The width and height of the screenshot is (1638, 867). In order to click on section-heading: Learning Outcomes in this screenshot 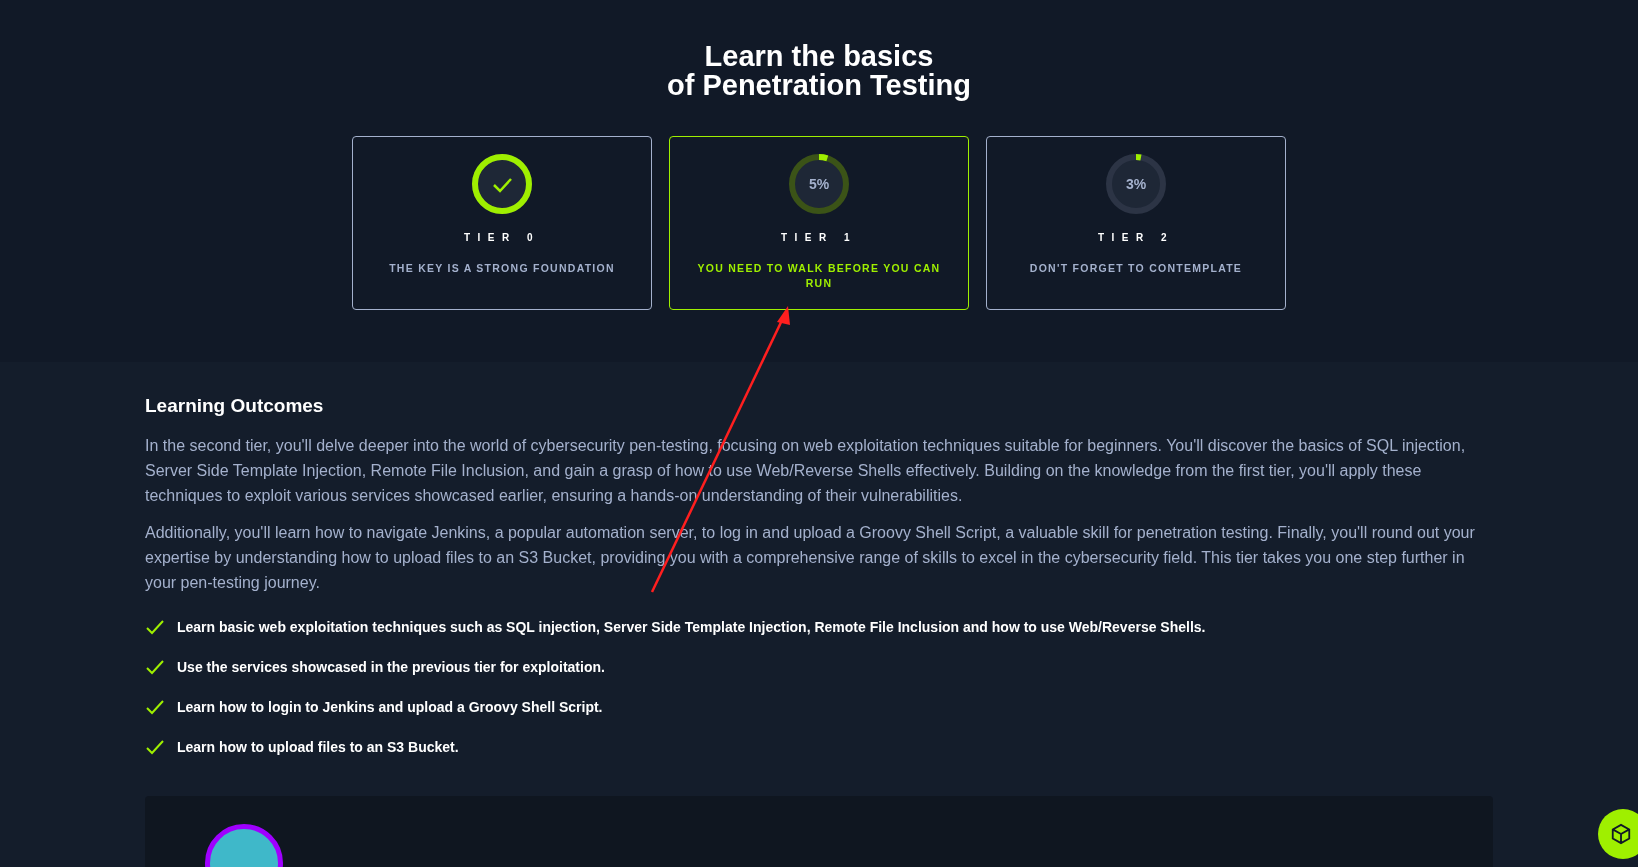, I will do `click(235, 406)`.